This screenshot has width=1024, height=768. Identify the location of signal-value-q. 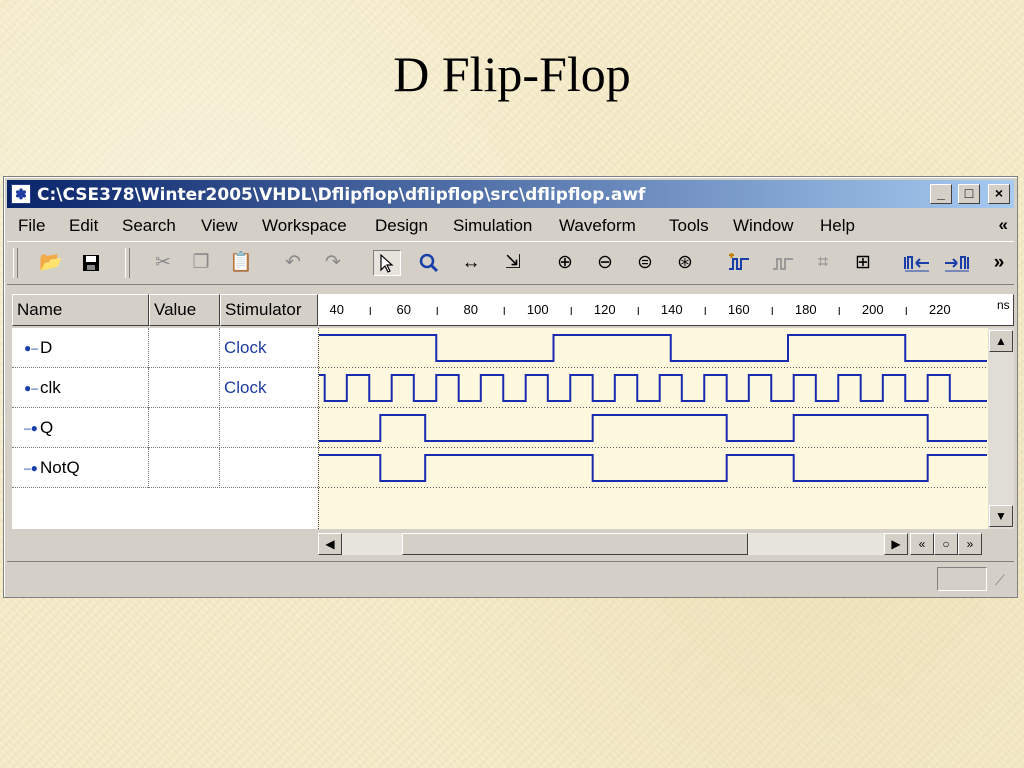
(184, 428).